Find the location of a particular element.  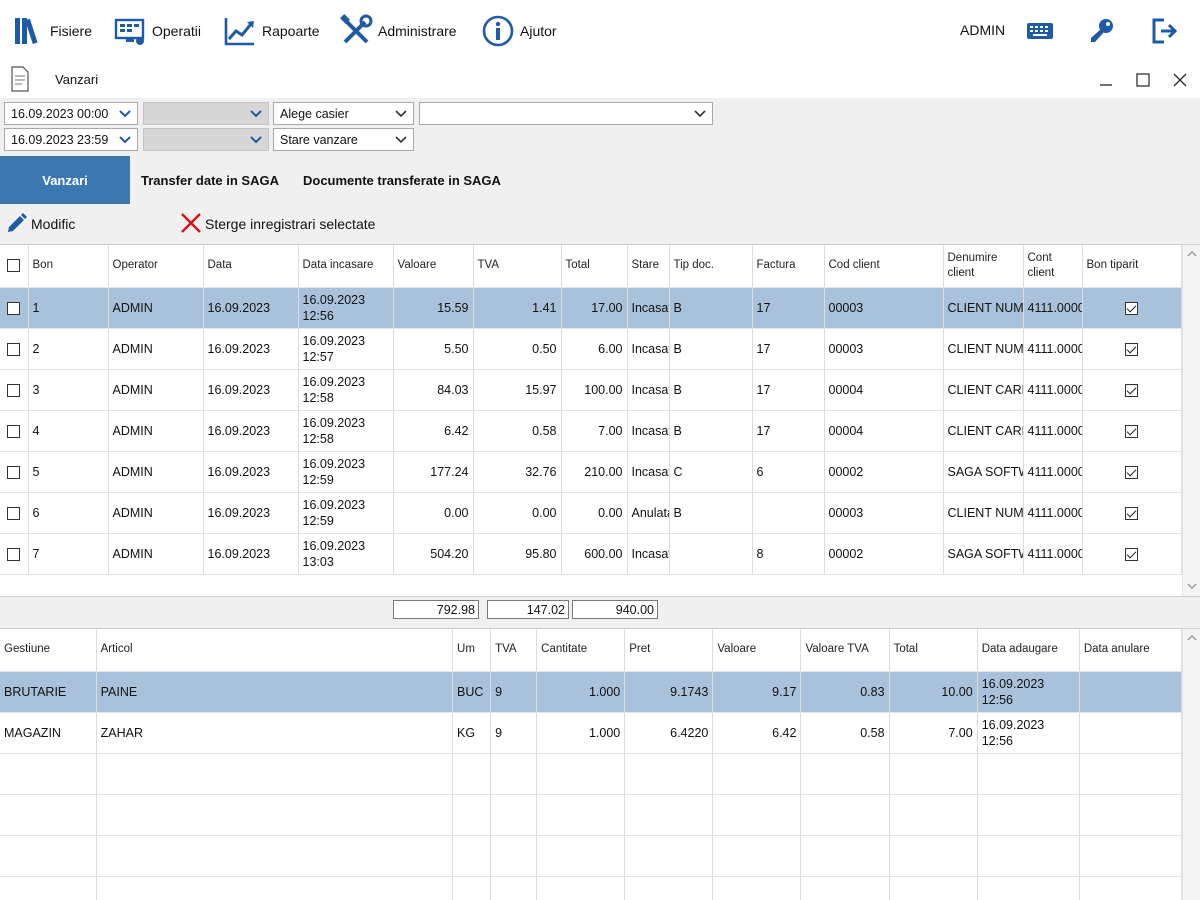

maximize-button is located at coordinates (1143, 81).